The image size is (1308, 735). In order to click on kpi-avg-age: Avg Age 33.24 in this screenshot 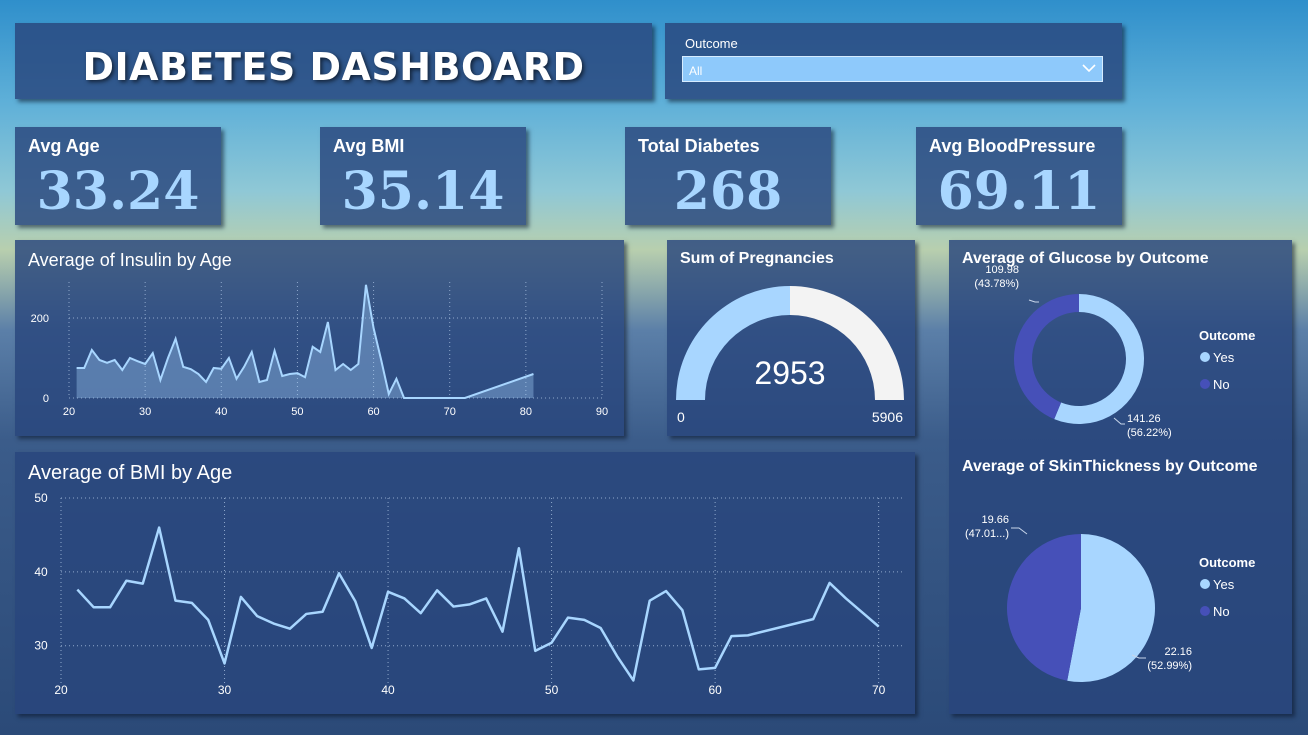, I will do `click(118, 176)`.